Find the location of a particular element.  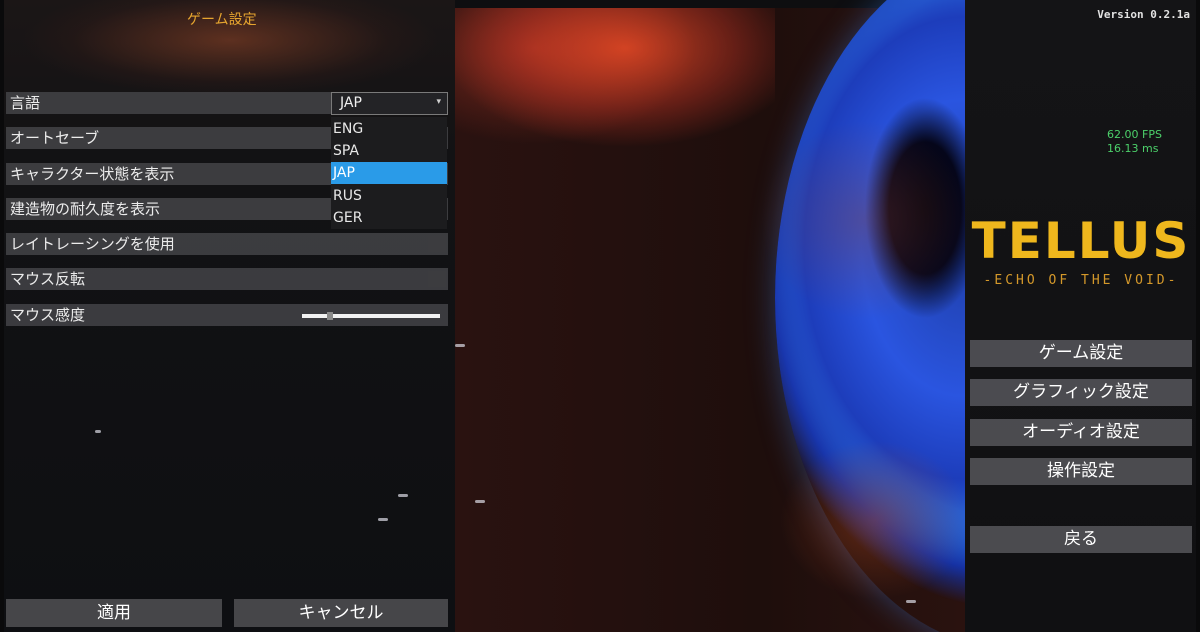

mouse-sensitivity-slider is located at coordinates (371, 316).